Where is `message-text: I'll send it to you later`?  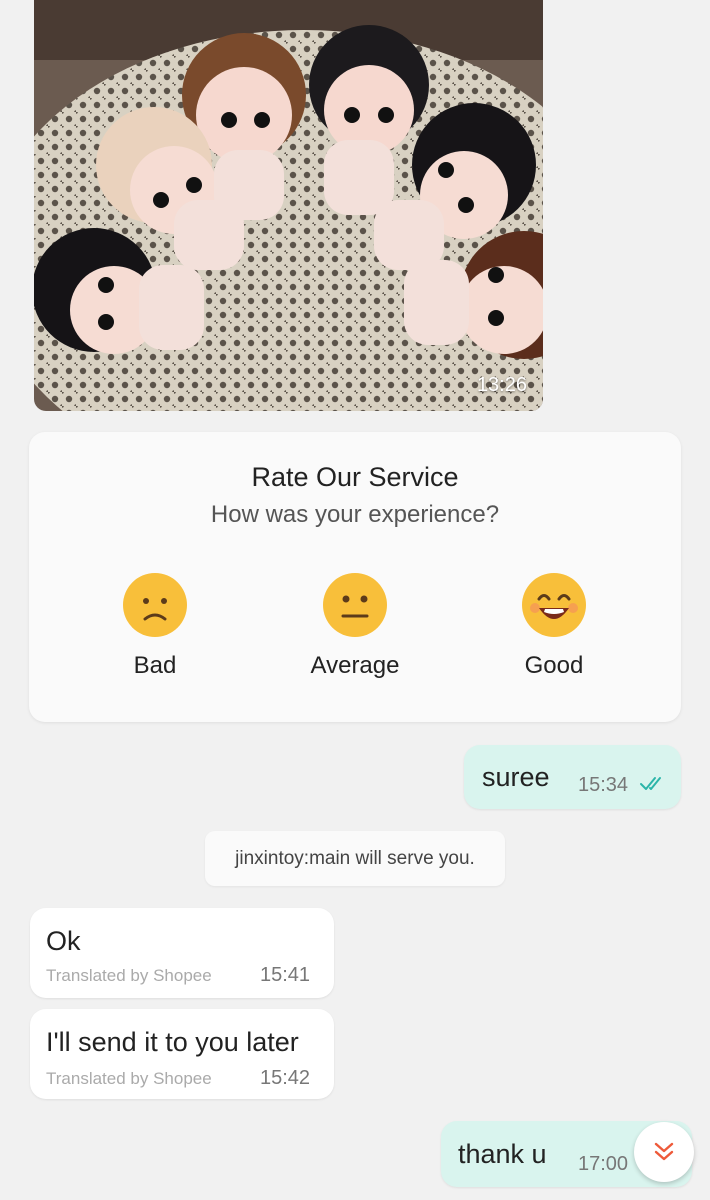
message-text: I'll send it to you later is located at coordinates (172, 1042).